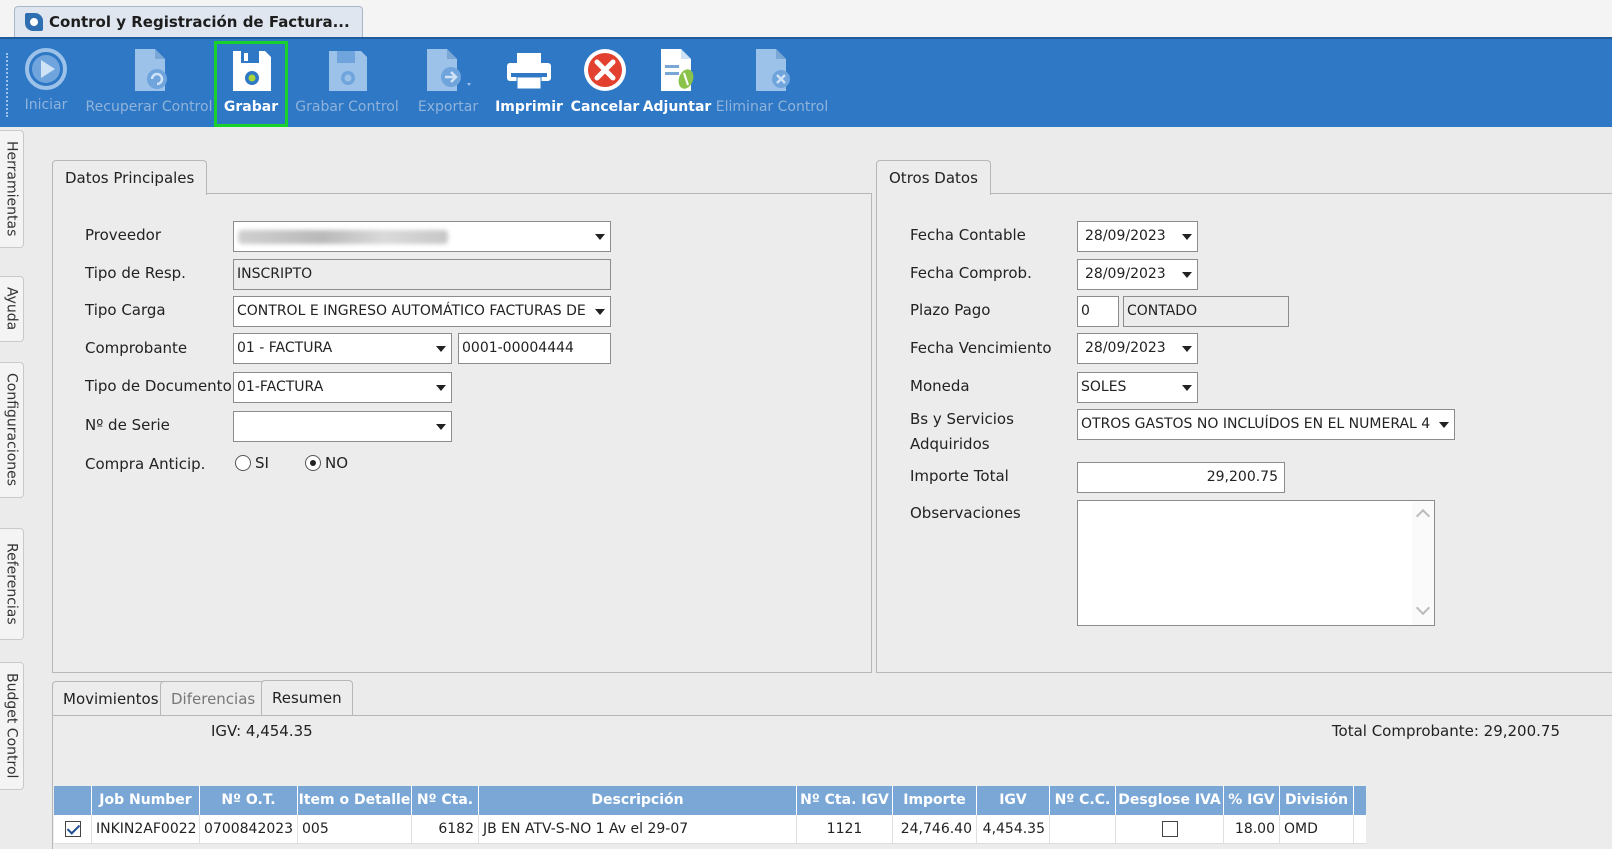 The width and height of the screenshot is (1612, 849). I want to click on total-comprobante-summary: Total Comprobante: 29,200.75, so click(1445, 731).